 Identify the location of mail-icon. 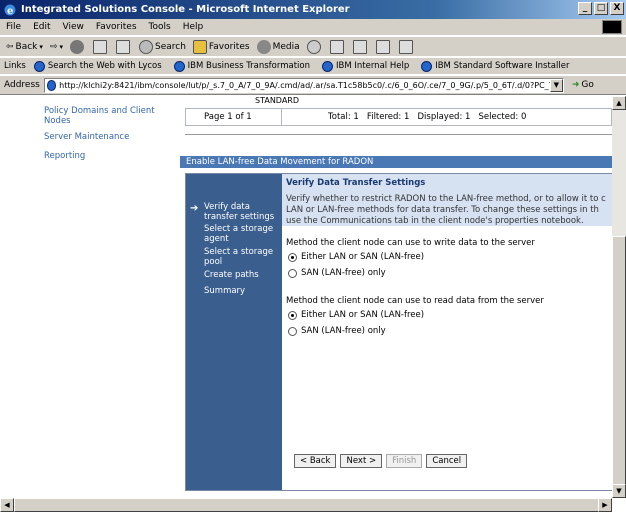
(336, 46).